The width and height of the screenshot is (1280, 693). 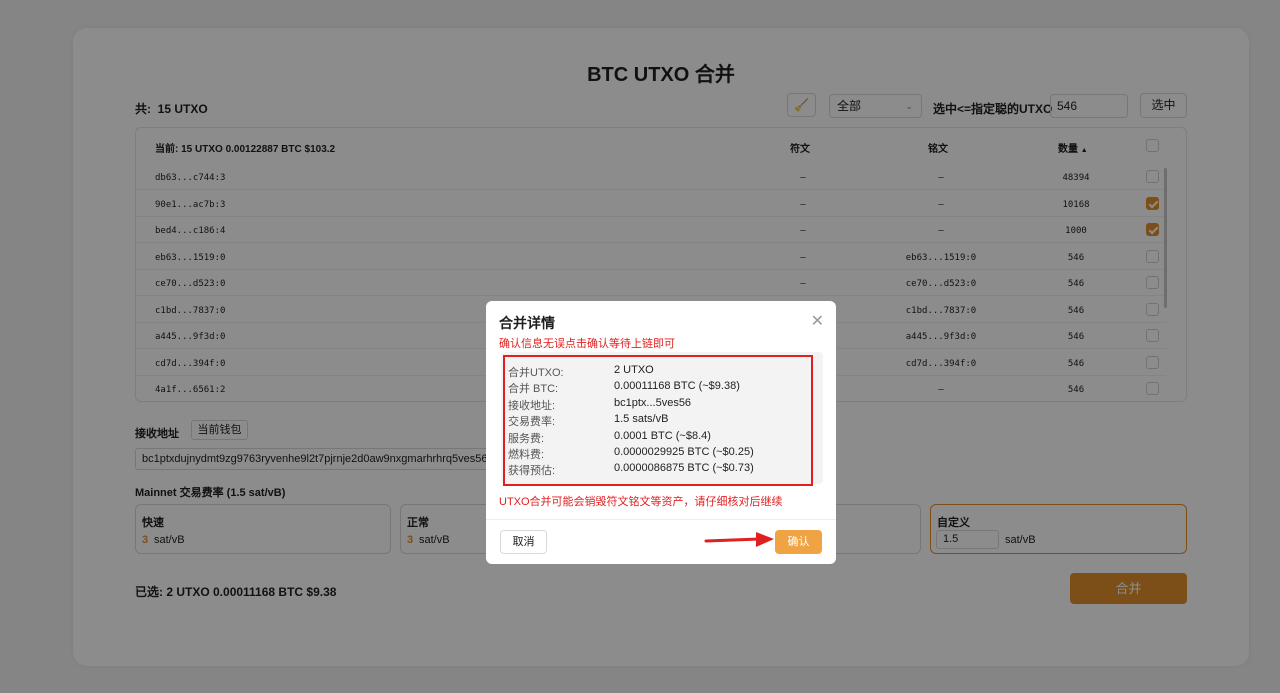 What do you see at coordinates (658, 420) in the screenshot?
I see `highlight-box` at bounding box center [658, 420].